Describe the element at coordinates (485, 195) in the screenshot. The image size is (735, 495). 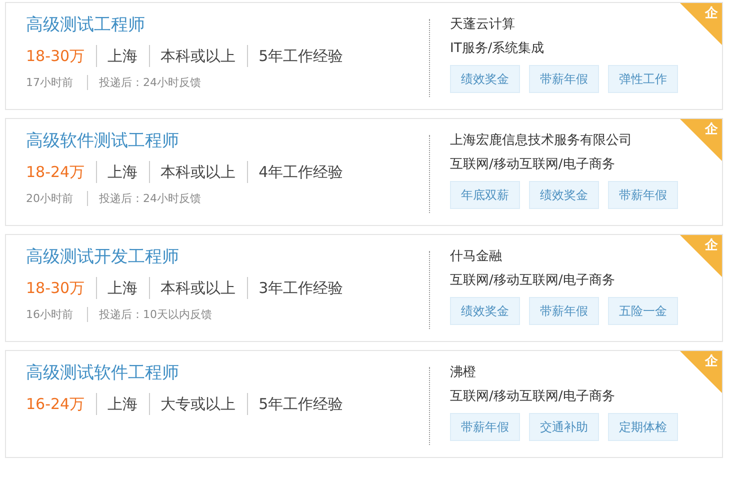
I see `benefit-tag: 年底双薪` at that location.